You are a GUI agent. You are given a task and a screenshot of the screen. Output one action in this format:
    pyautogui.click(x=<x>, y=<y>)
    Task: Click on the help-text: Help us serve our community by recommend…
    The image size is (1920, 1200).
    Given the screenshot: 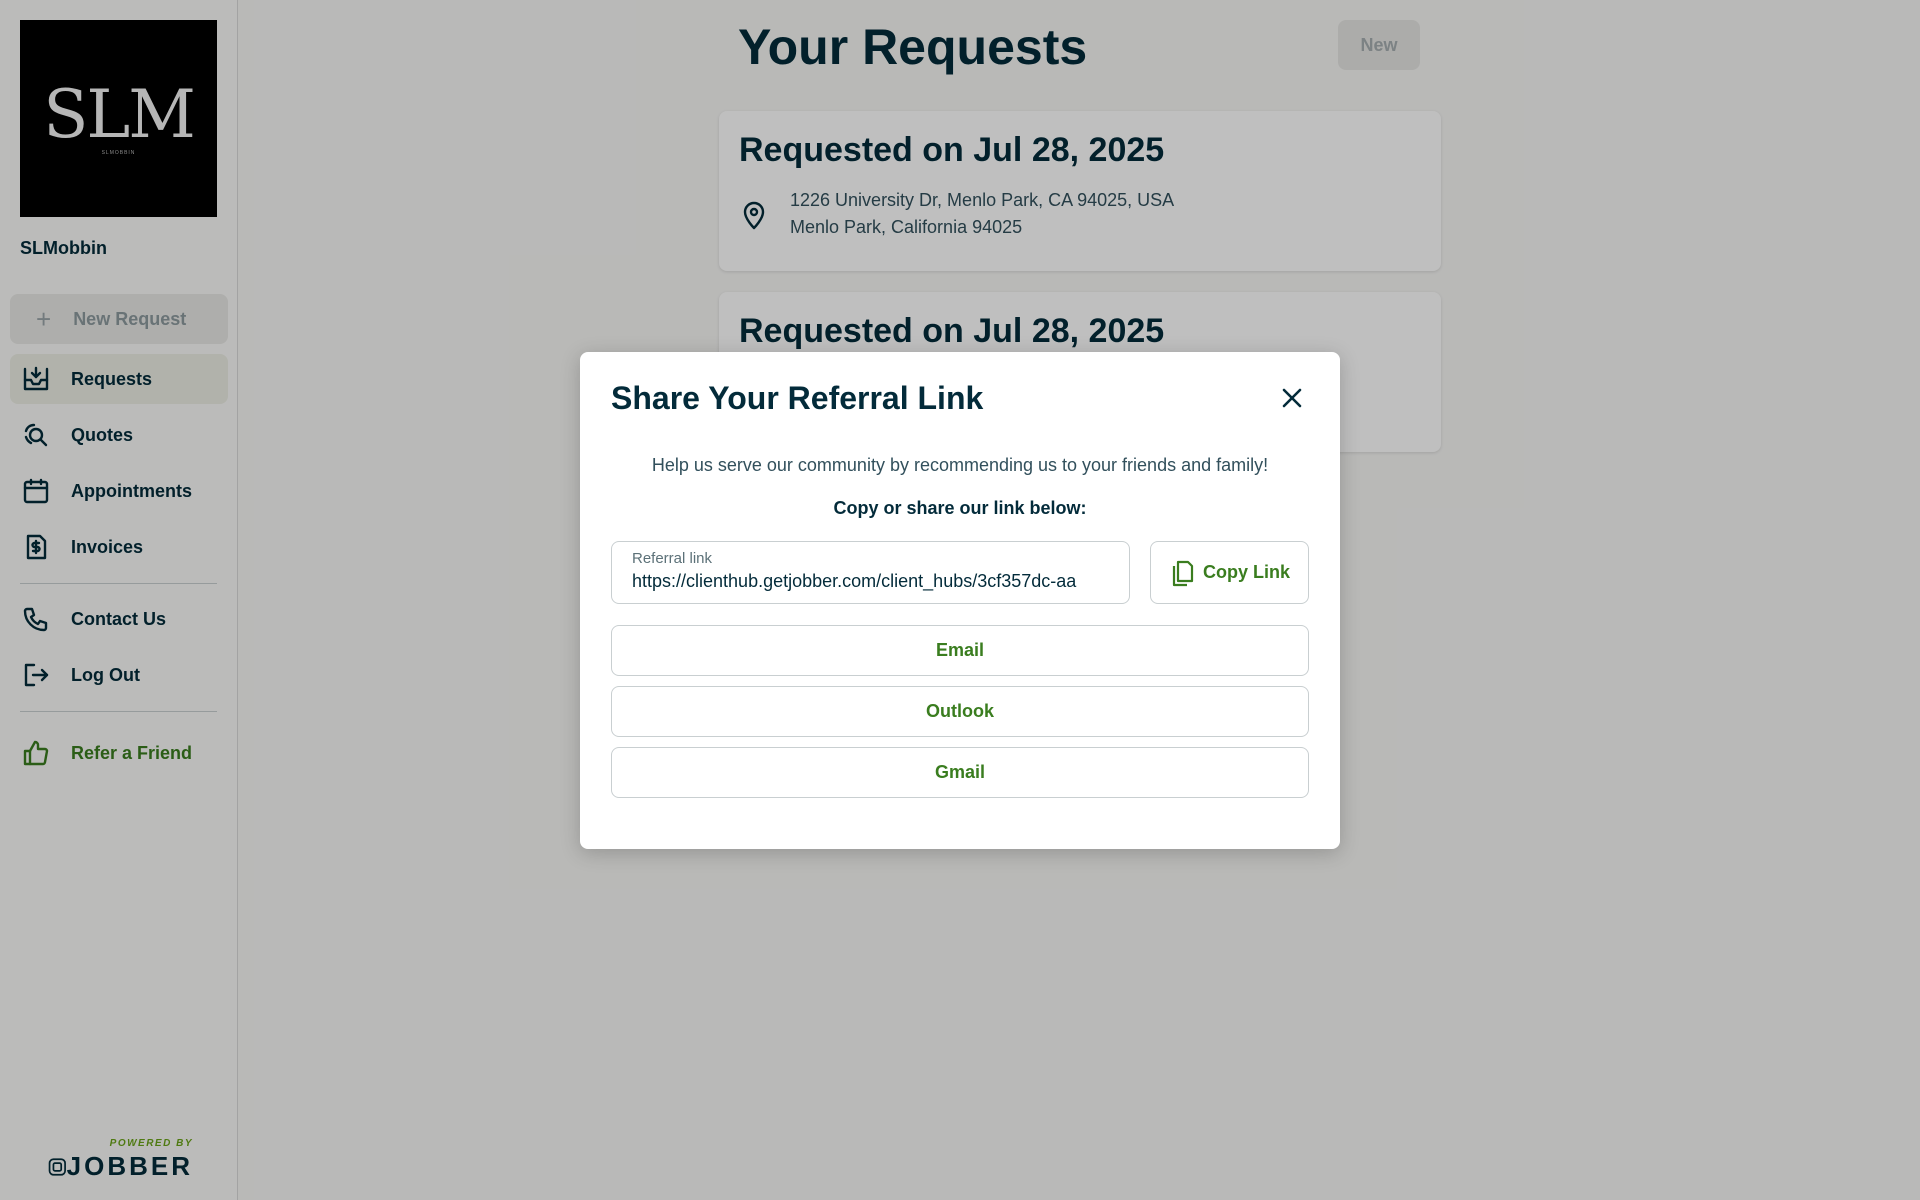 What is the action you would take?
    pyautogui.click(x=960, y=465)
    